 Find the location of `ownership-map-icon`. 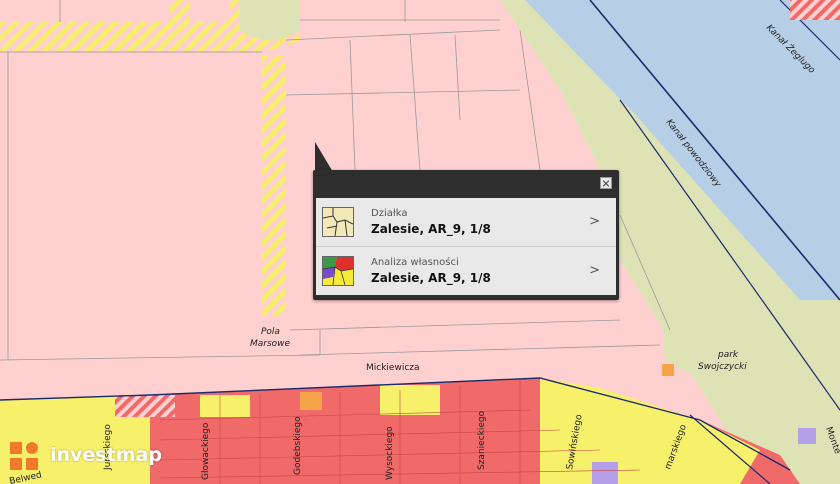

ownership-map-icon is located at coordinates (338, 271).